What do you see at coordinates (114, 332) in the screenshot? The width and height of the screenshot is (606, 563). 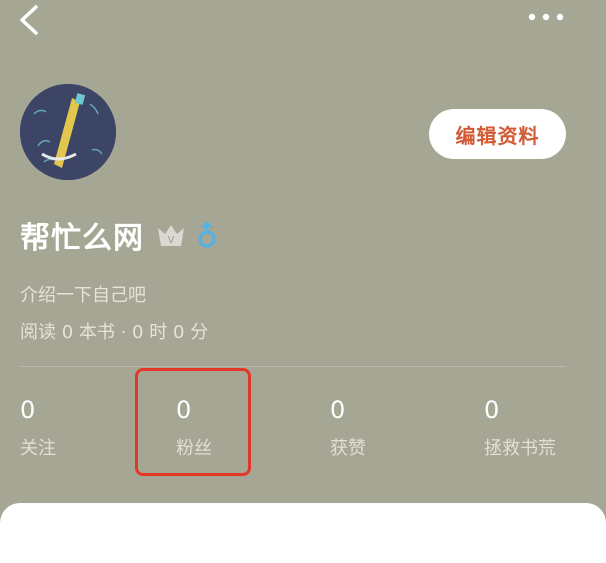 I see `reading-stats: 阅读 0 本书 · 0 时 0 分` at bounding box center [114, 332].